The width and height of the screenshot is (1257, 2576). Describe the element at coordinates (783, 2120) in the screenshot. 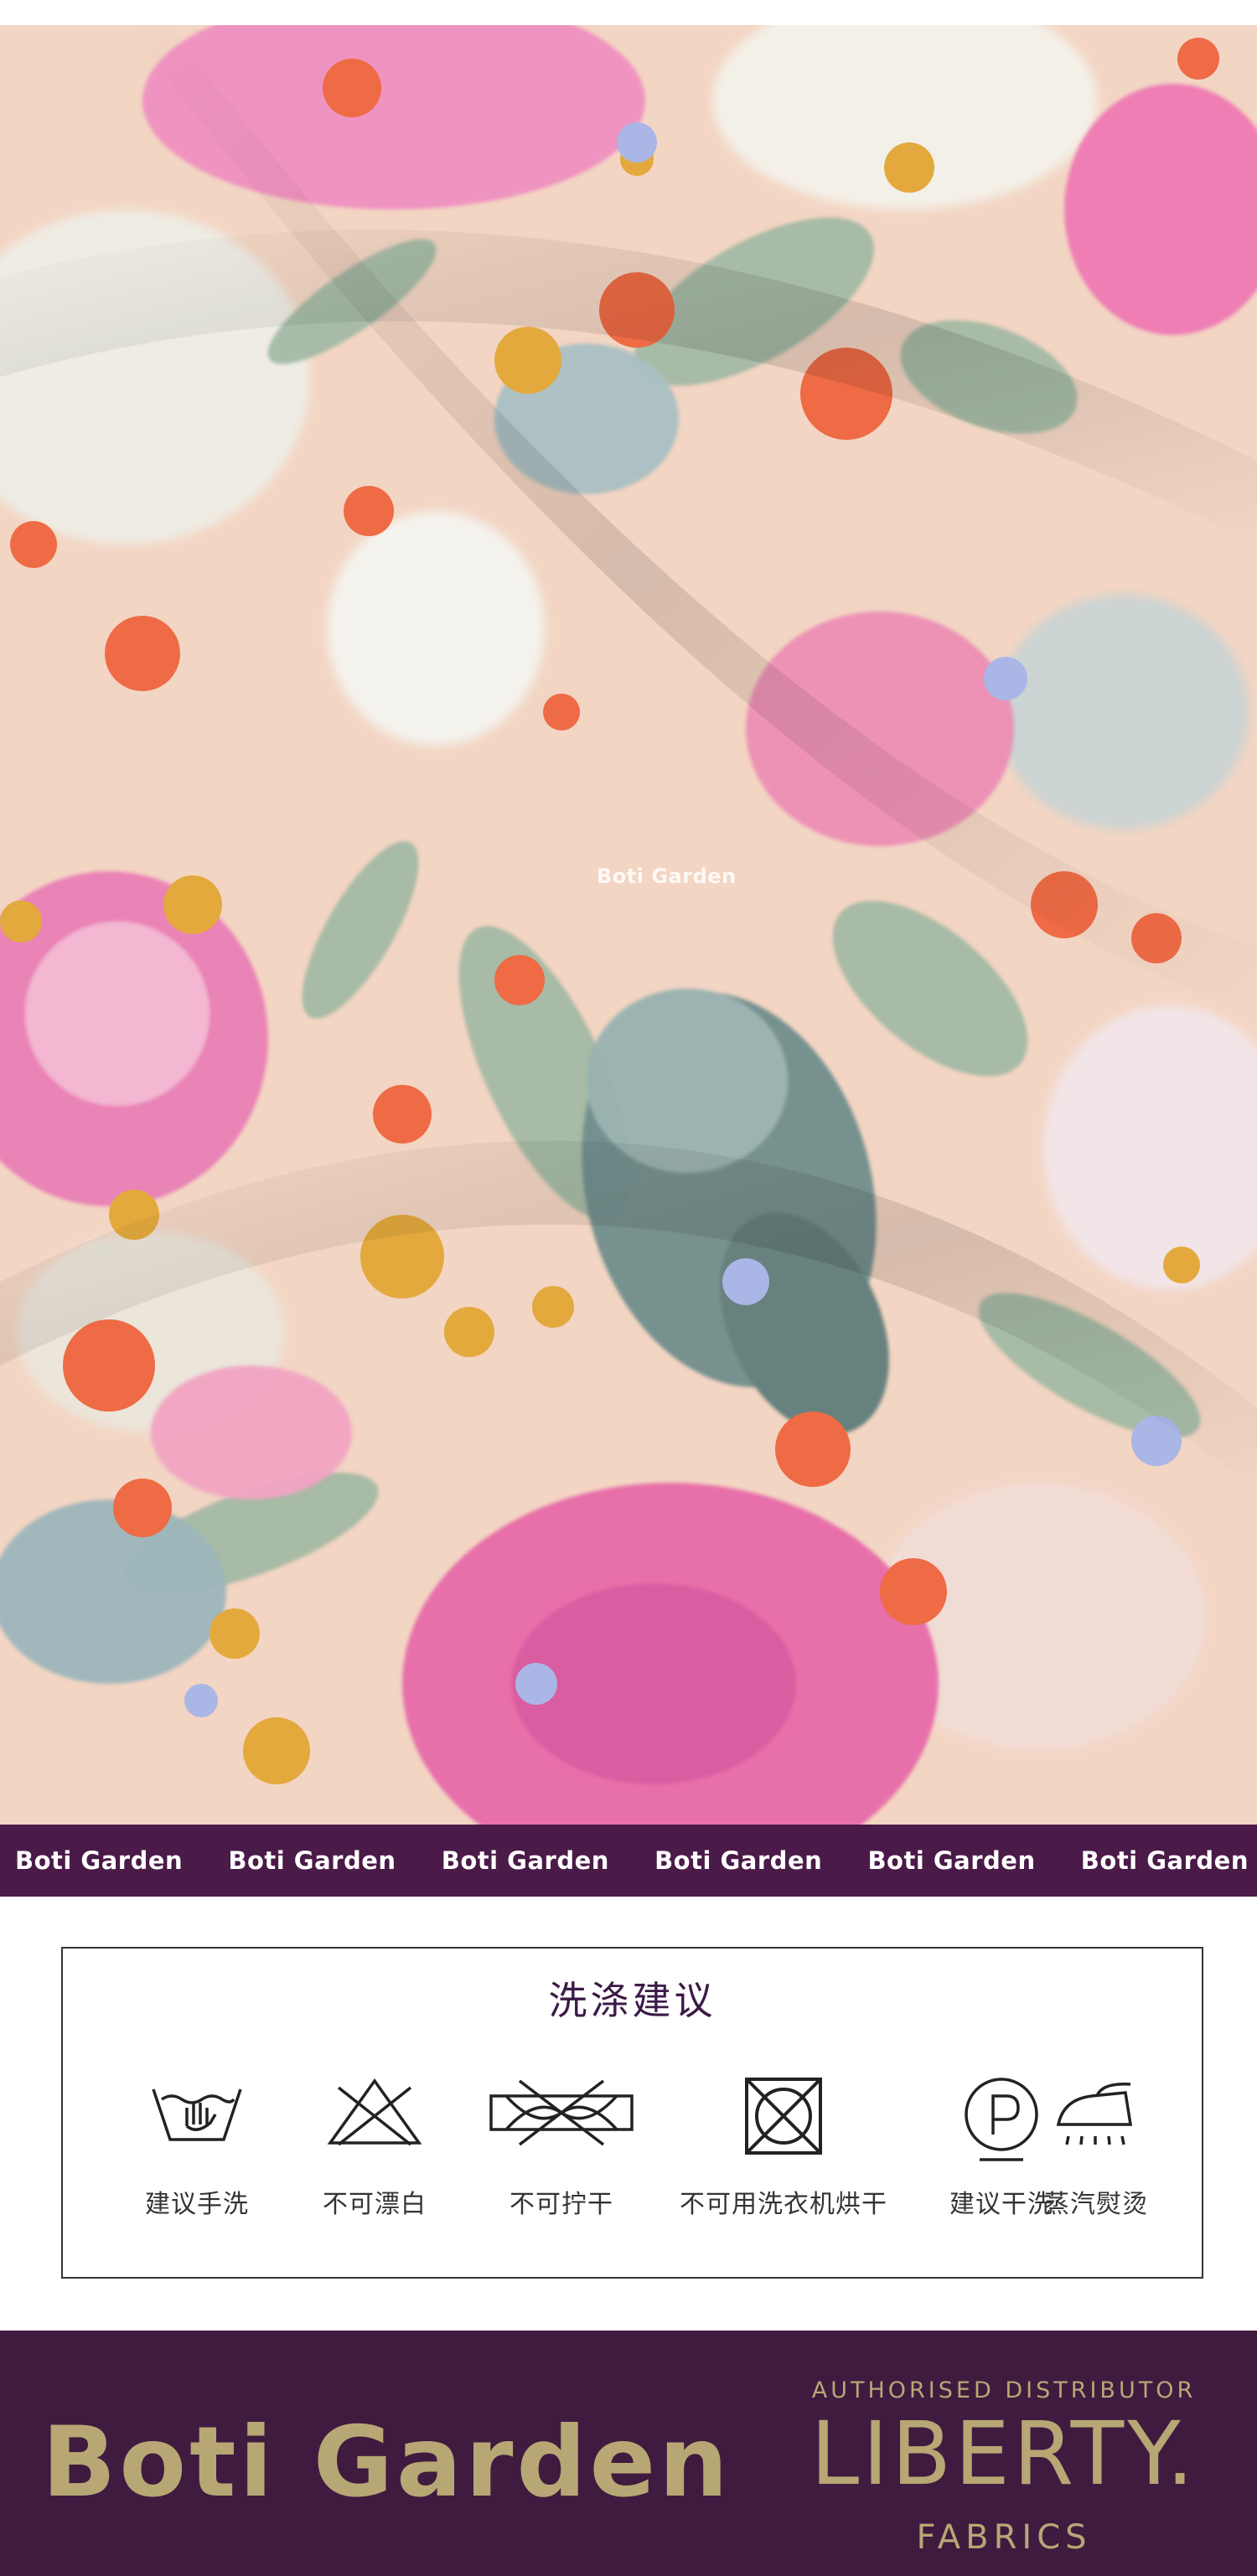

I see `no-tumble-dry-icon` at that location.